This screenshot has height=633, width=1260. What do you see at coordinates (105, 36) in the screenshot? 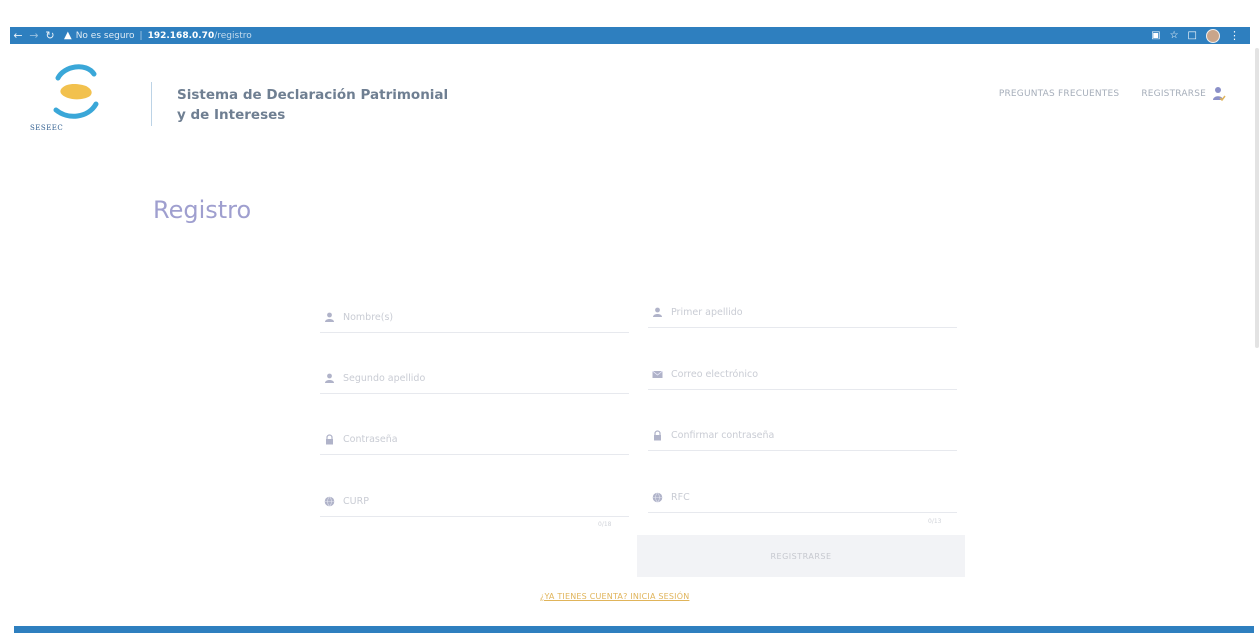
I see `security-status: No es seguro` at bounding box center [105, 36].